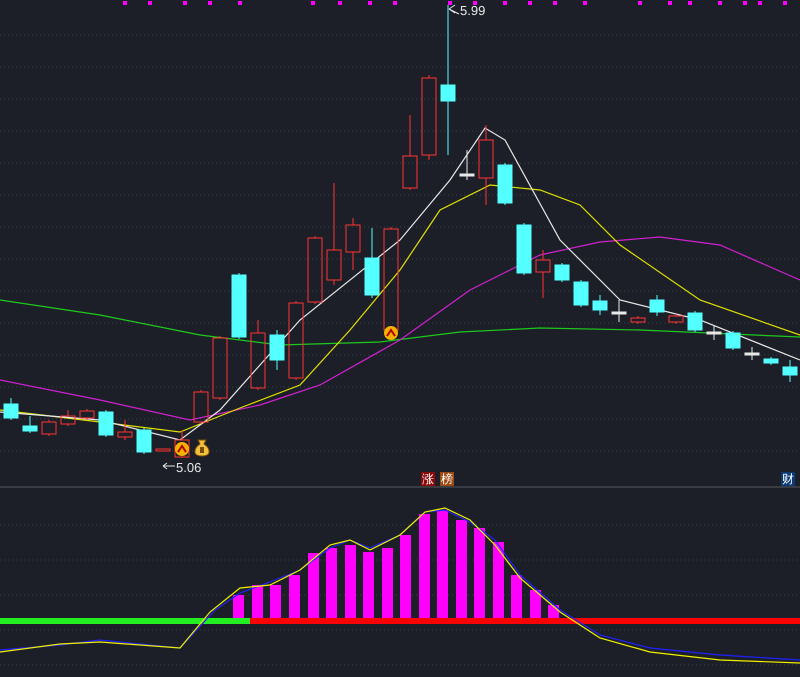 The width and height of the screenshot is (800, 677). Describe the element at coordinates (788, 479) in the screenshot. I see `finance-badge: 财` at that location.